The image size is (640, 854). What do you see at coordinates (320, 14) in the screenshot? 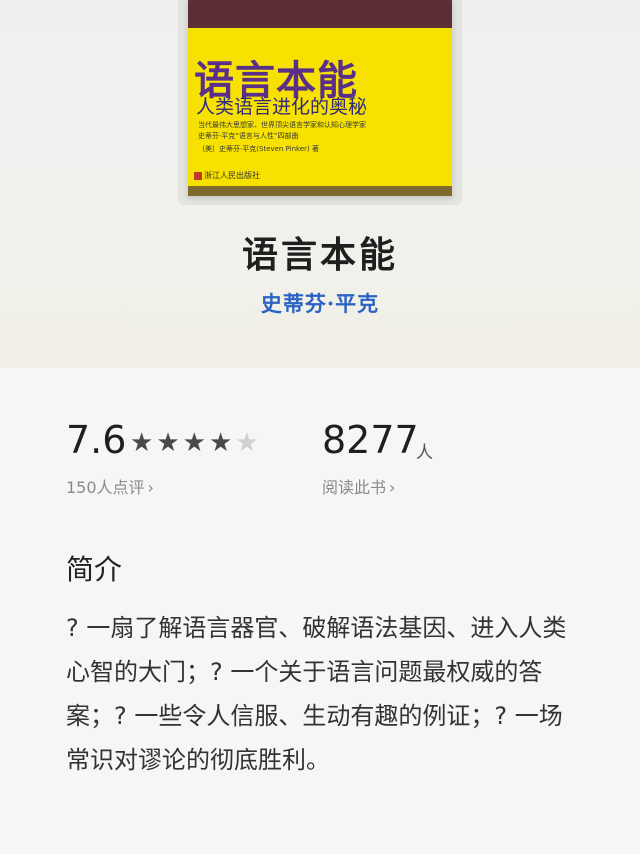
I see `cover-artwork` at bounding box center [320, 14].